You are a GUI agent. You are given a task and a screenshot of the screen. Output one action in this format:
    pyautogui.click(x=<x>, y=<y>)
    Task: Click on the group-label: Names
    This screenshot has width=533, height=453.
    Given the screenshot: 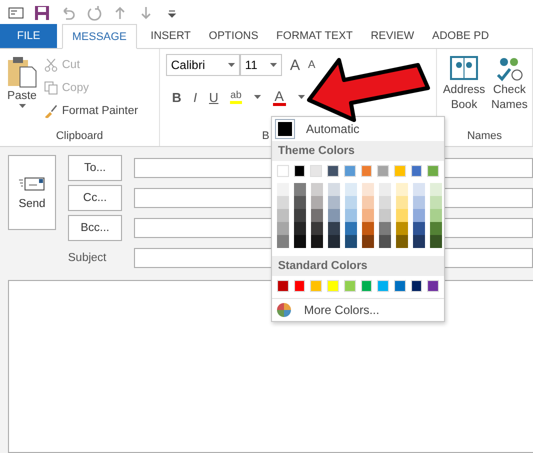 What is the action you would take?
    pyautogui.click(x=484, y=136)
    